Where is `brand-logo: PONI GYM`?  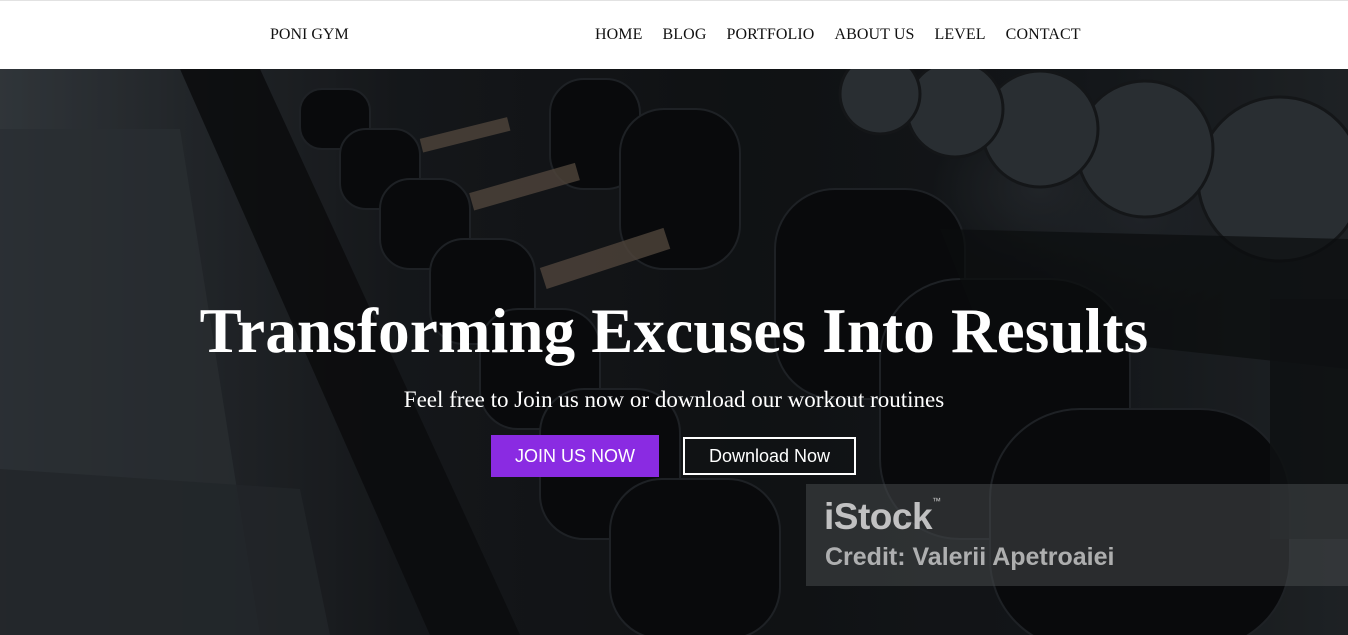
brand-logo: PONI GYM is located at coordinates (309, 35).